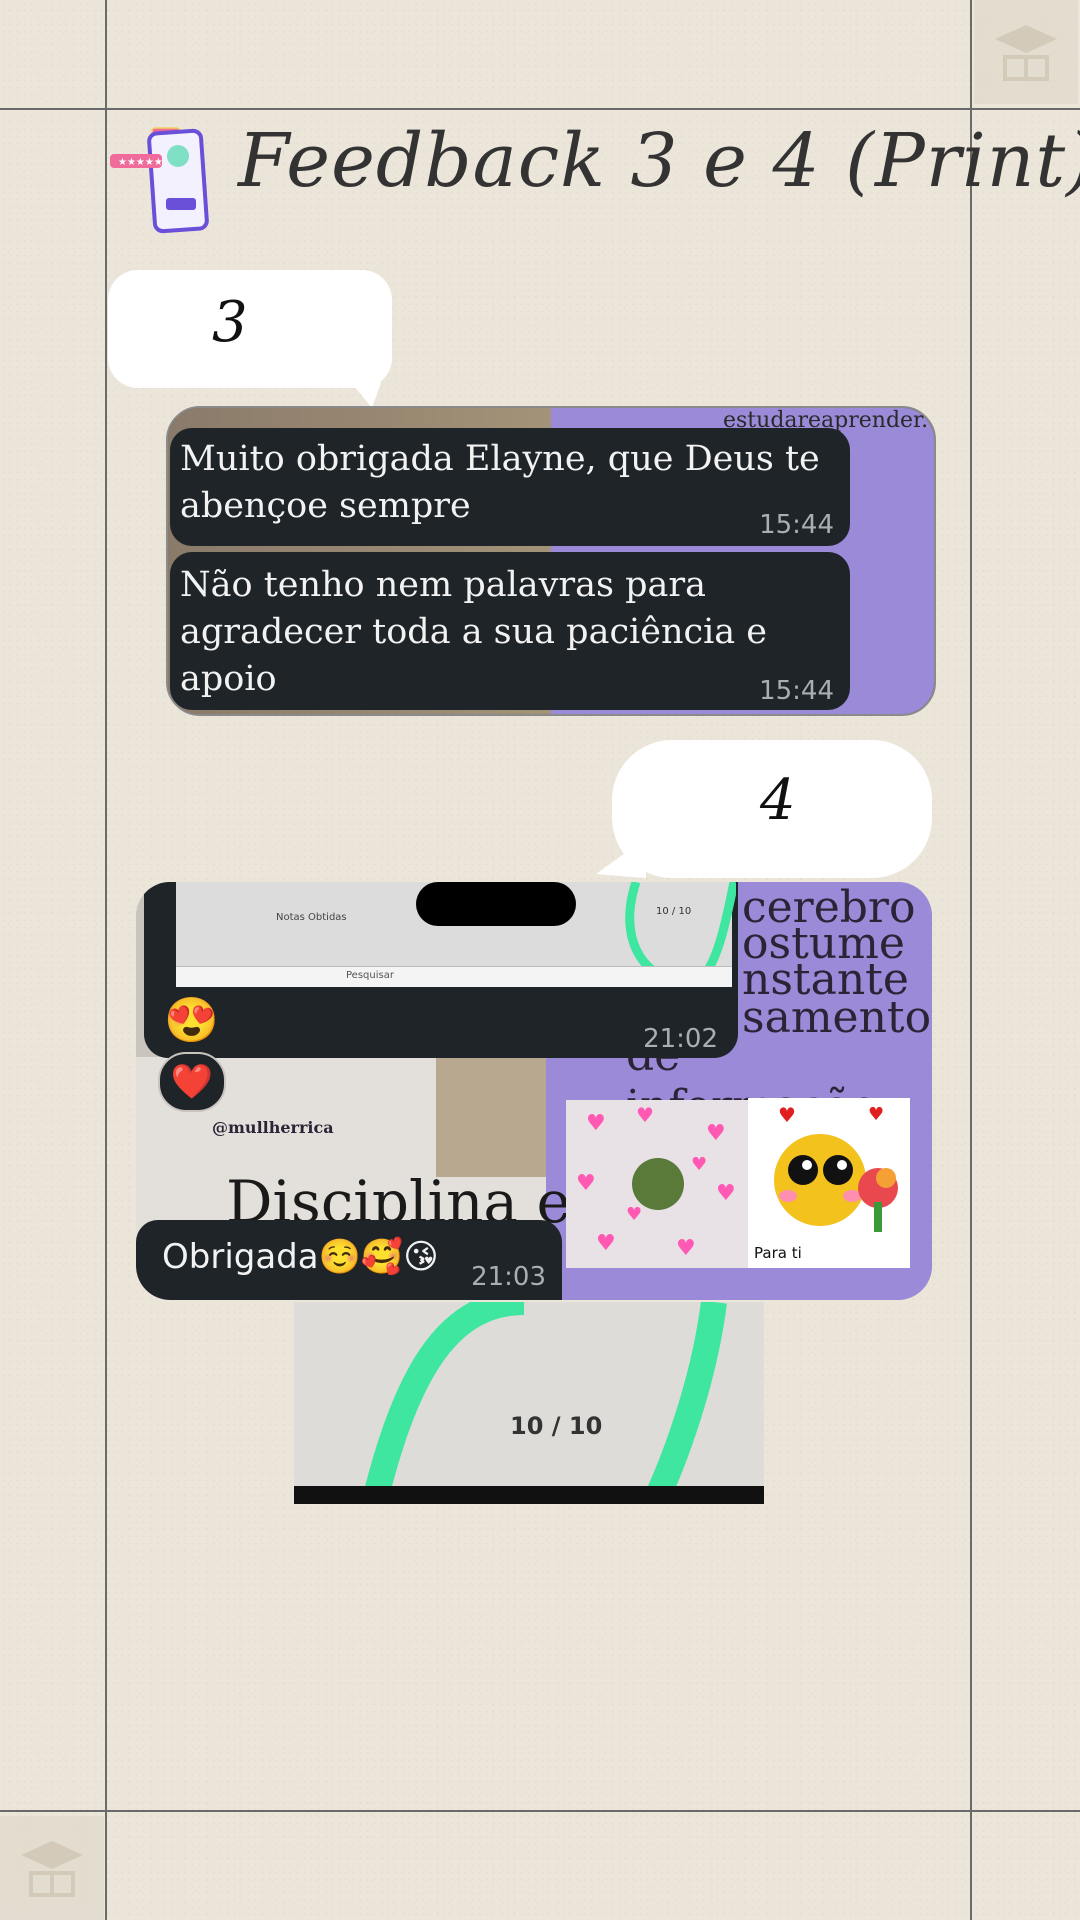 Image resolution: width=1080 pixels, height=1920 pixels. Describe the element at coordinates (778, 1253) in the screenshot. I see `sticker-caption: Para ti` at that location.